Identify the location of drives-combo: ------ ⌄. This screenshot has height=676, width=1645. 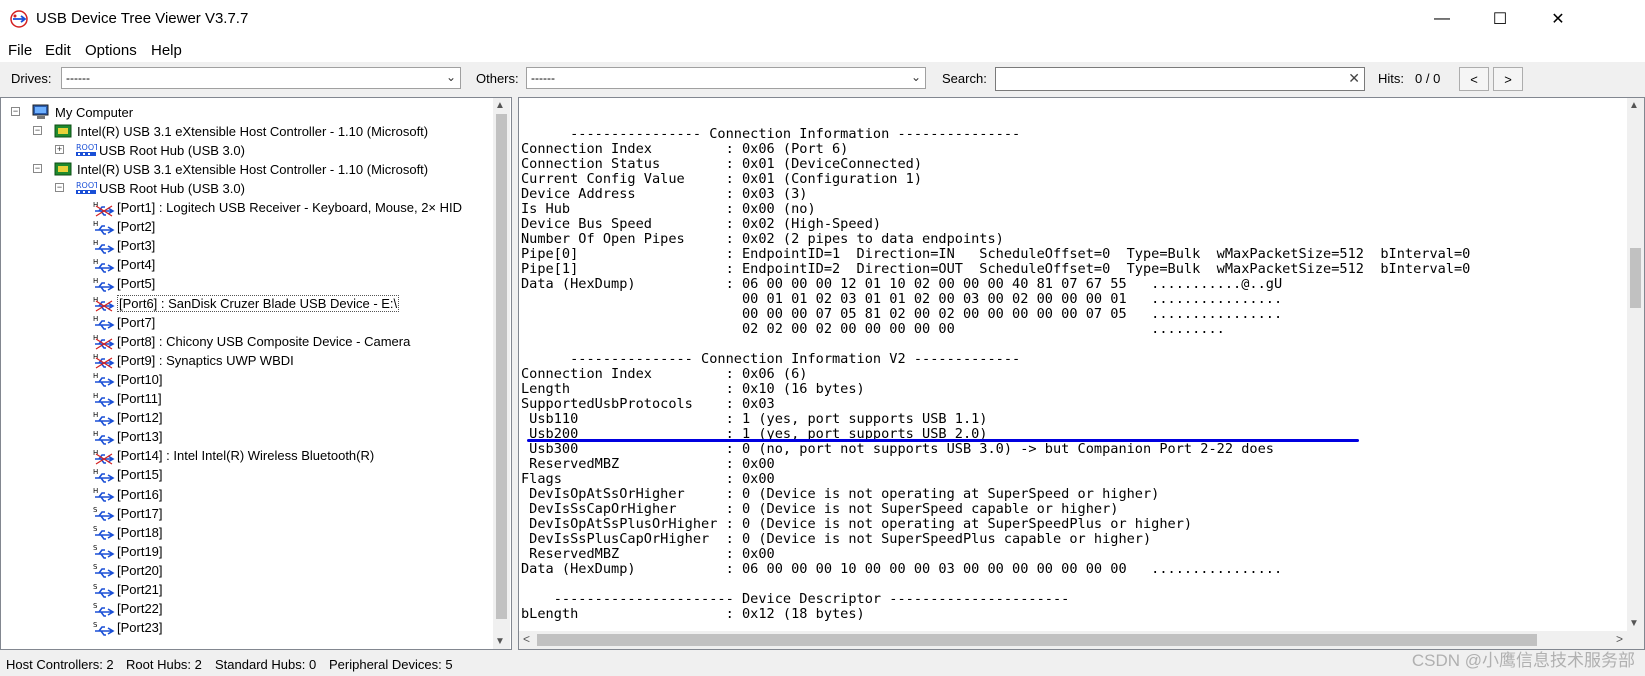
(261, 78).